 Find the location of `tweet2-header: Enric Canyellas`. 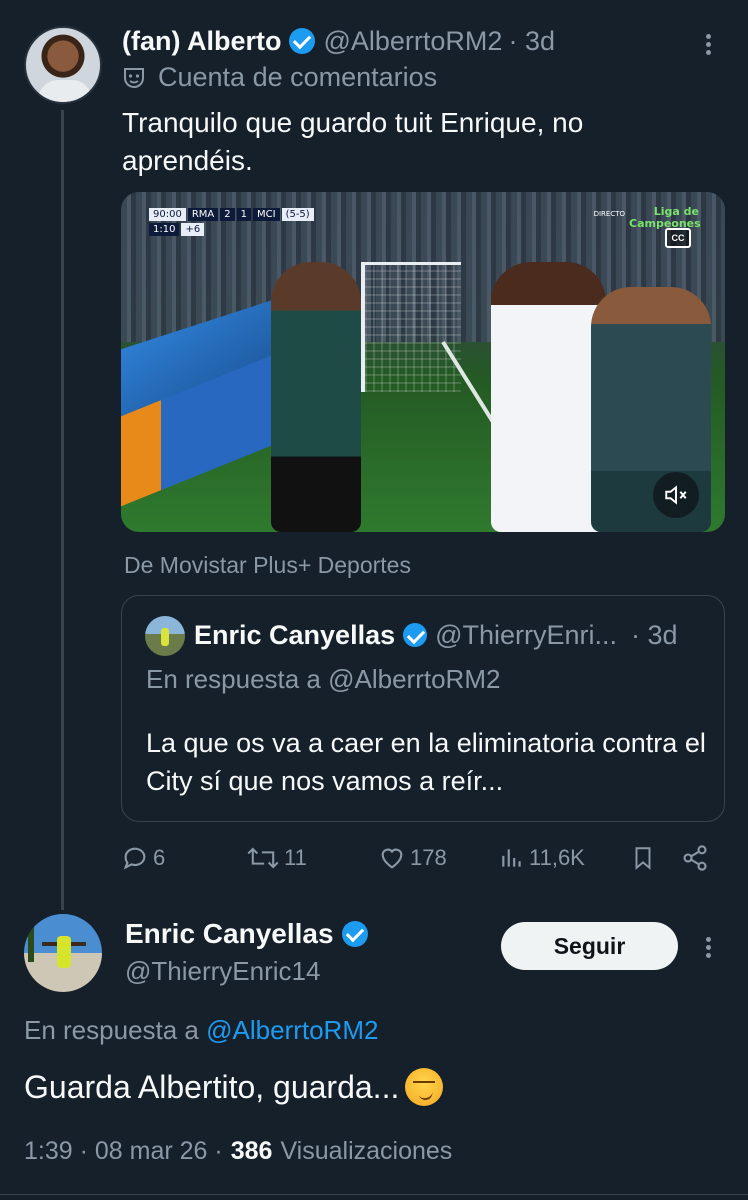

tweet2-header: Enric Canyellas is located at coordinates (250, 934).